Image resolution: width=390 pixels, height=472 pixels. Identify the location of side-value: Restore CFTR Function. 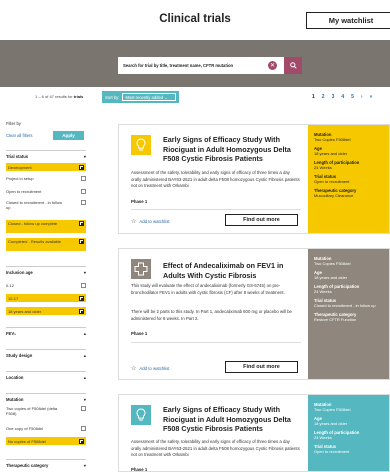
(335, 319).